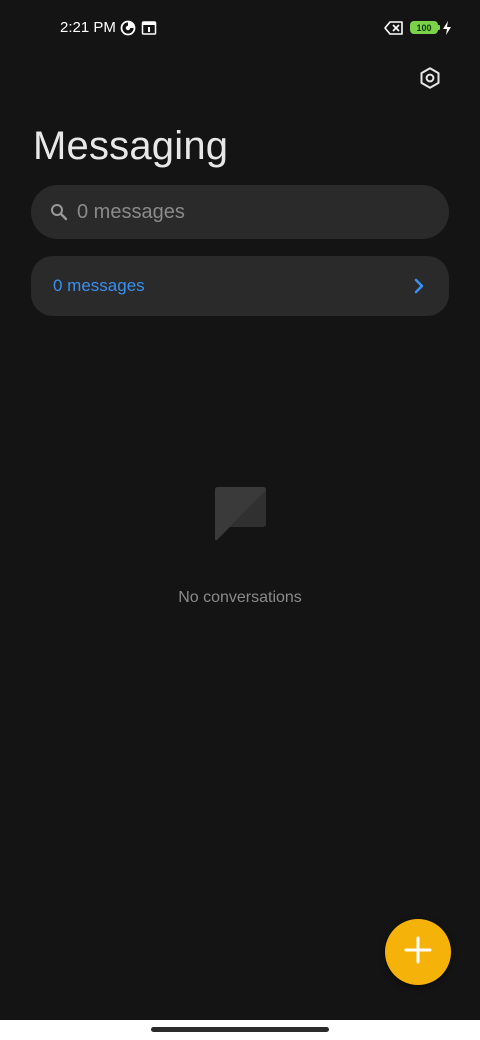 The height and width of the screenshot is (1040, 480). What do you see at coordinates (99, 285) in the screenshot?
I see `messages-card-label: 0 messages` at bounding box center [99, 285].